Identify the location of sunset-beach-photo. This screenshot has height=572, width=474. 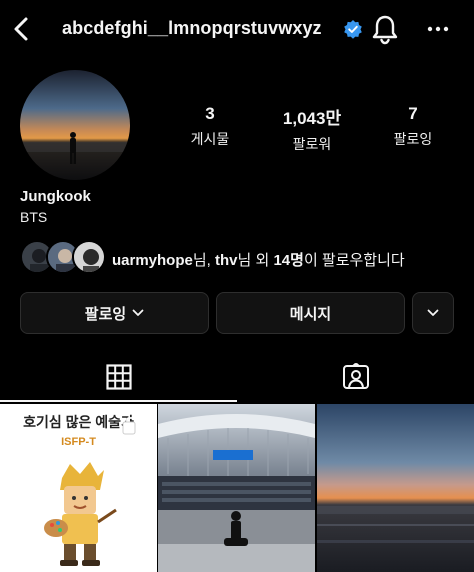
(395, 488).